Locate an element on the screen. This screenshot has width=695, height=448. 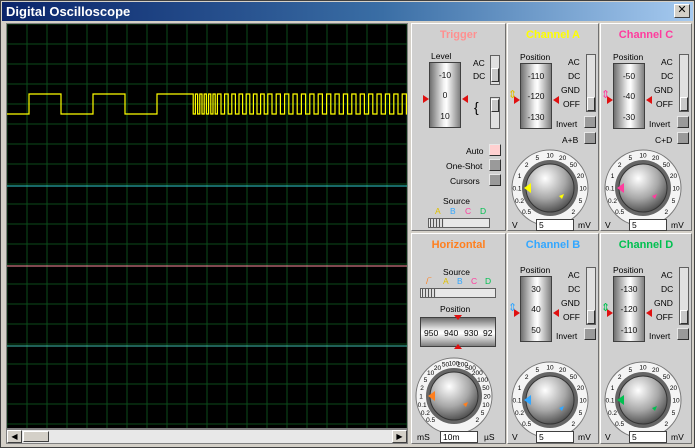
trigger-source-slider is located at coordinates (459, 223).